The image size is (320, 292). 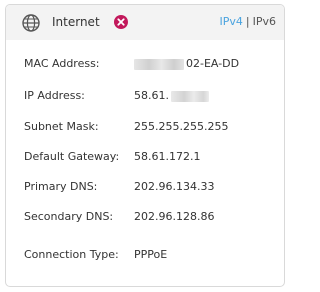 What do you see at coordinates (76, 22) in the screenshot?
I see `card-title: Internet` at bounding box center [76, 22].